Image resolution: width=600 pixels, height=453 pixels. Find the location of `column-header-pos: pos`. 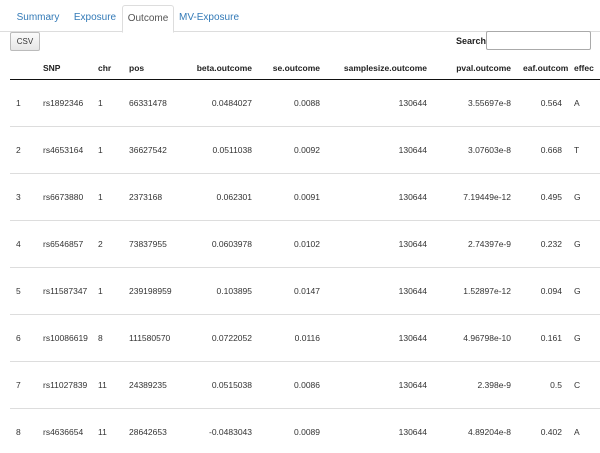

column-header-pos: pos is located at coordinates (147, 68).